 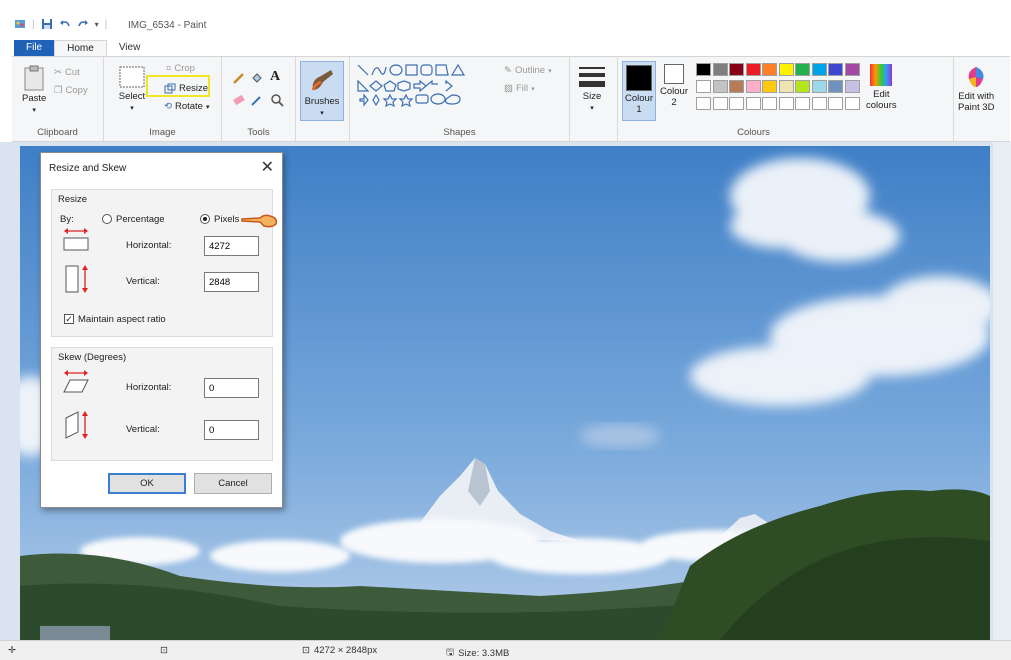 I want to click on skew-section-label: Skew (Degrees), so click(x=92, y=357).